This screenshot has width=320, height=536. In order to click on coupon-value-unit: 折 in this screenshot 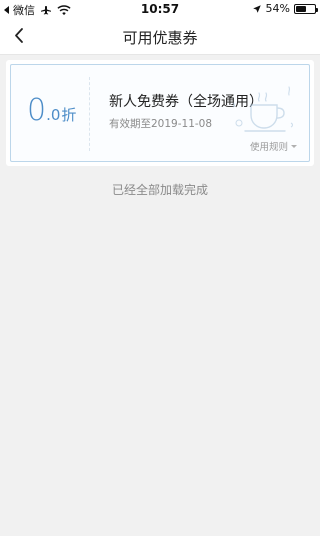, I will do `click(69, 115)`.